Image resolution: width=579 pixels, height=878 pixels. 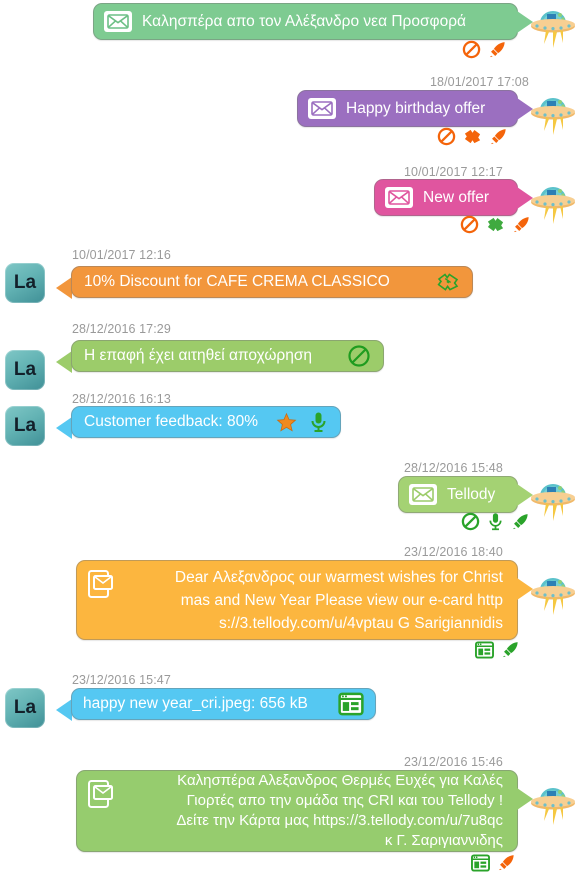 What do you see at coordinates (448, 282) in the screenshot?
I see `ticket-outline-icon` at bounding box center [448, 282].